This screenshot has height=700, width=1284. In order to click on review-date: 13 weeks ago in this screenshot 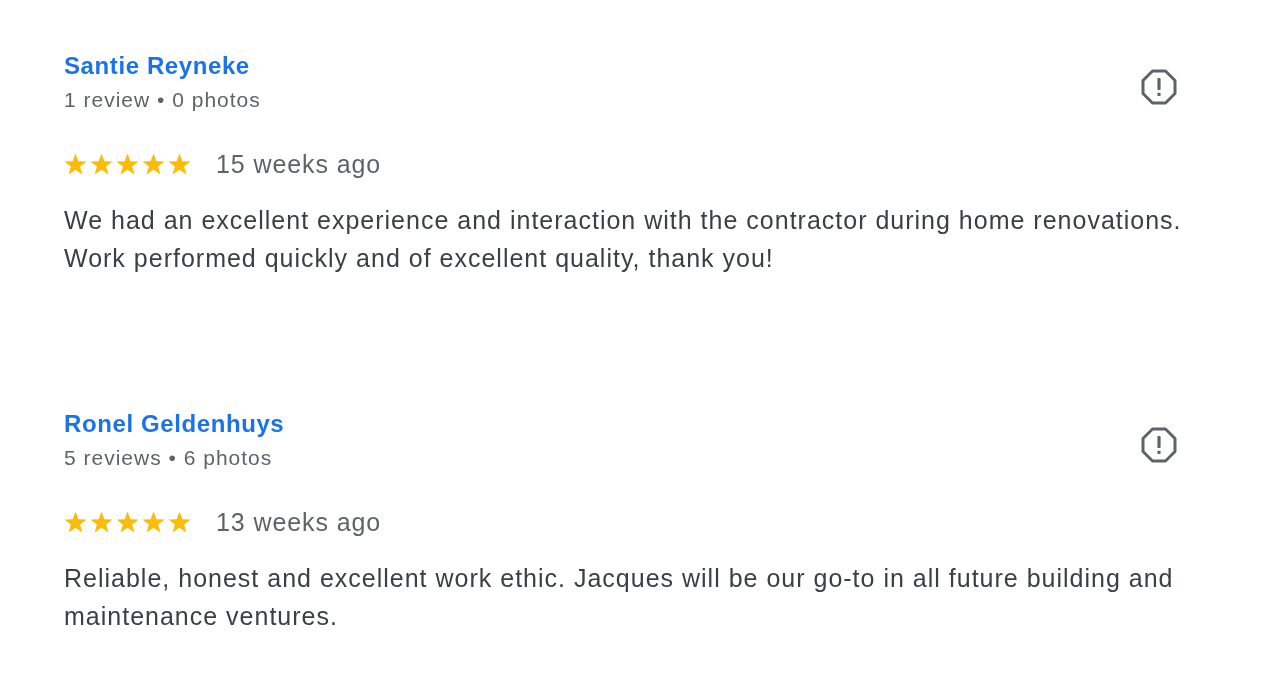, I will do `click(299, 522)`.